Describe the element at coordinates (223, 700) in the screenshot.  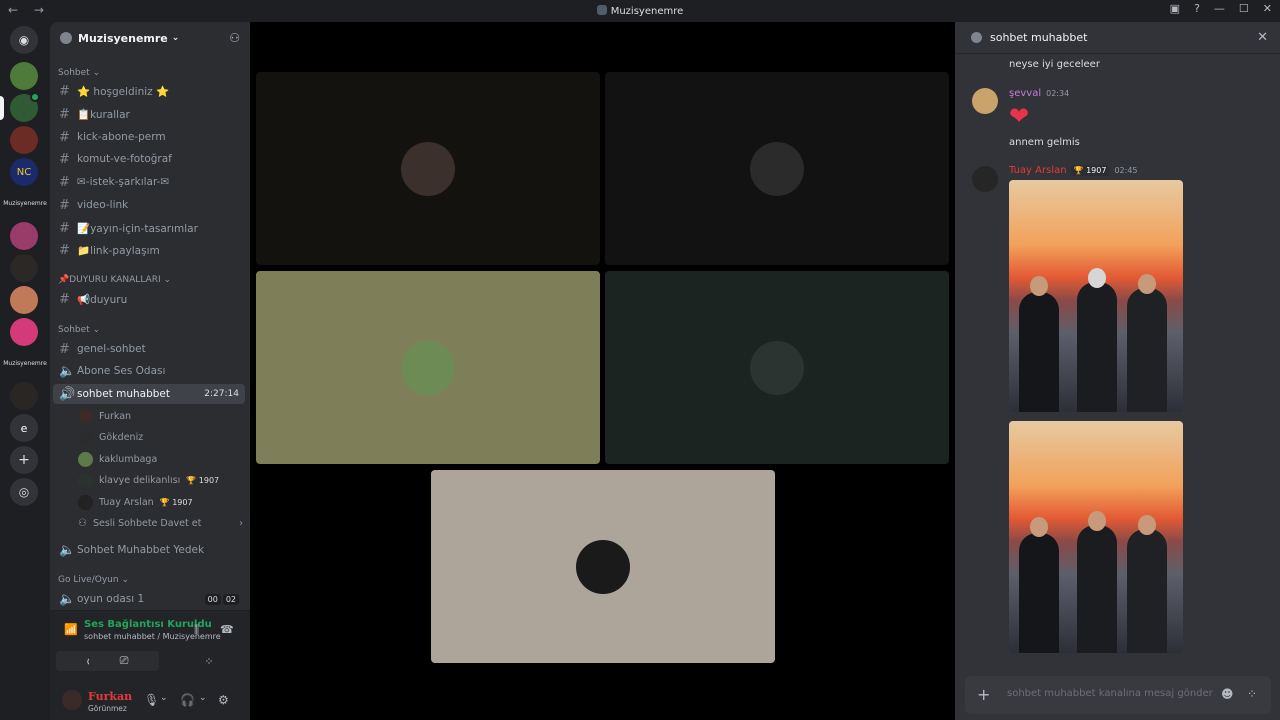
I see `settings-gear-icon: ⚙` at that location.